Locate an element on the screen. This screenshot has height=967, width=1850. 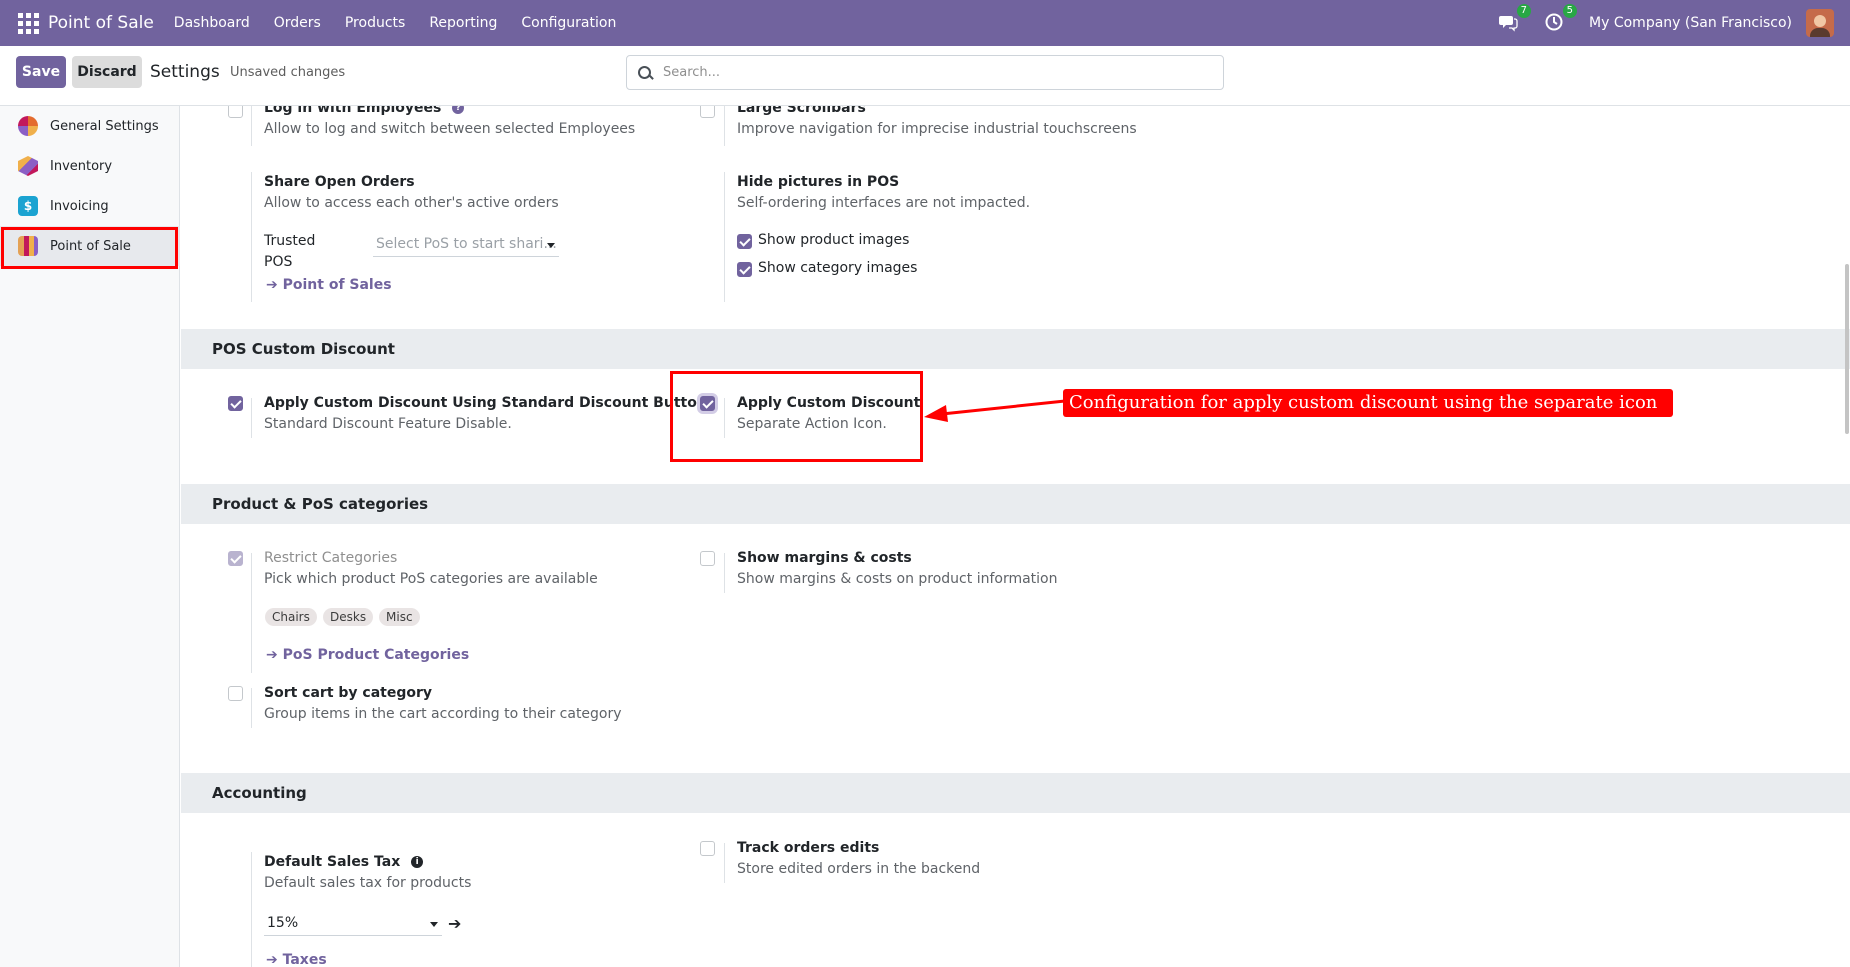
show-margins-title: Show margins & costs is located at coordinates (824, 558).